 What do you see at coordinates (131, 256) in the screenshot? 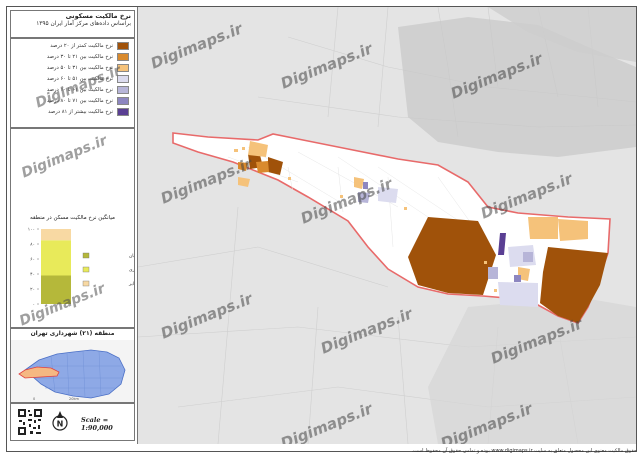
I see `chart-legend-label: مالک عرصه و اعیان` at bounding box center [131, 256].